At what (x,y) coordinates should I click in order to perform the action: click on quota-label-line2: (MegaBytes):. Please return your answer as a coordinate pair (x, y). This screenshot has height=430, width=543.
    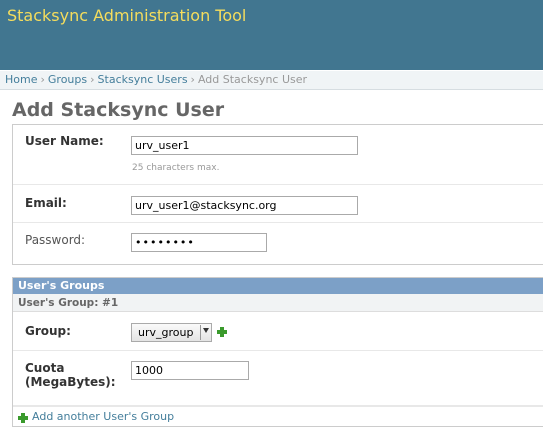
    Looking at the image, I should click on (70, 382).